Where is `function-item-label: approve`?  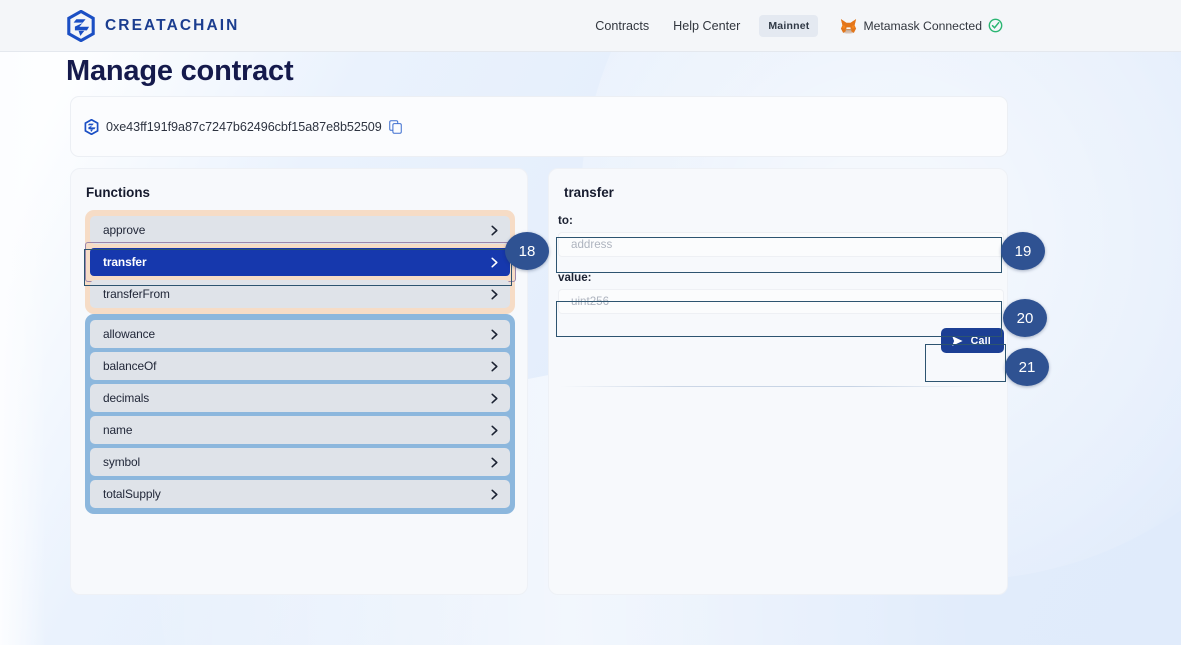
function-item-label: approve is located at coordinates (124, 230).